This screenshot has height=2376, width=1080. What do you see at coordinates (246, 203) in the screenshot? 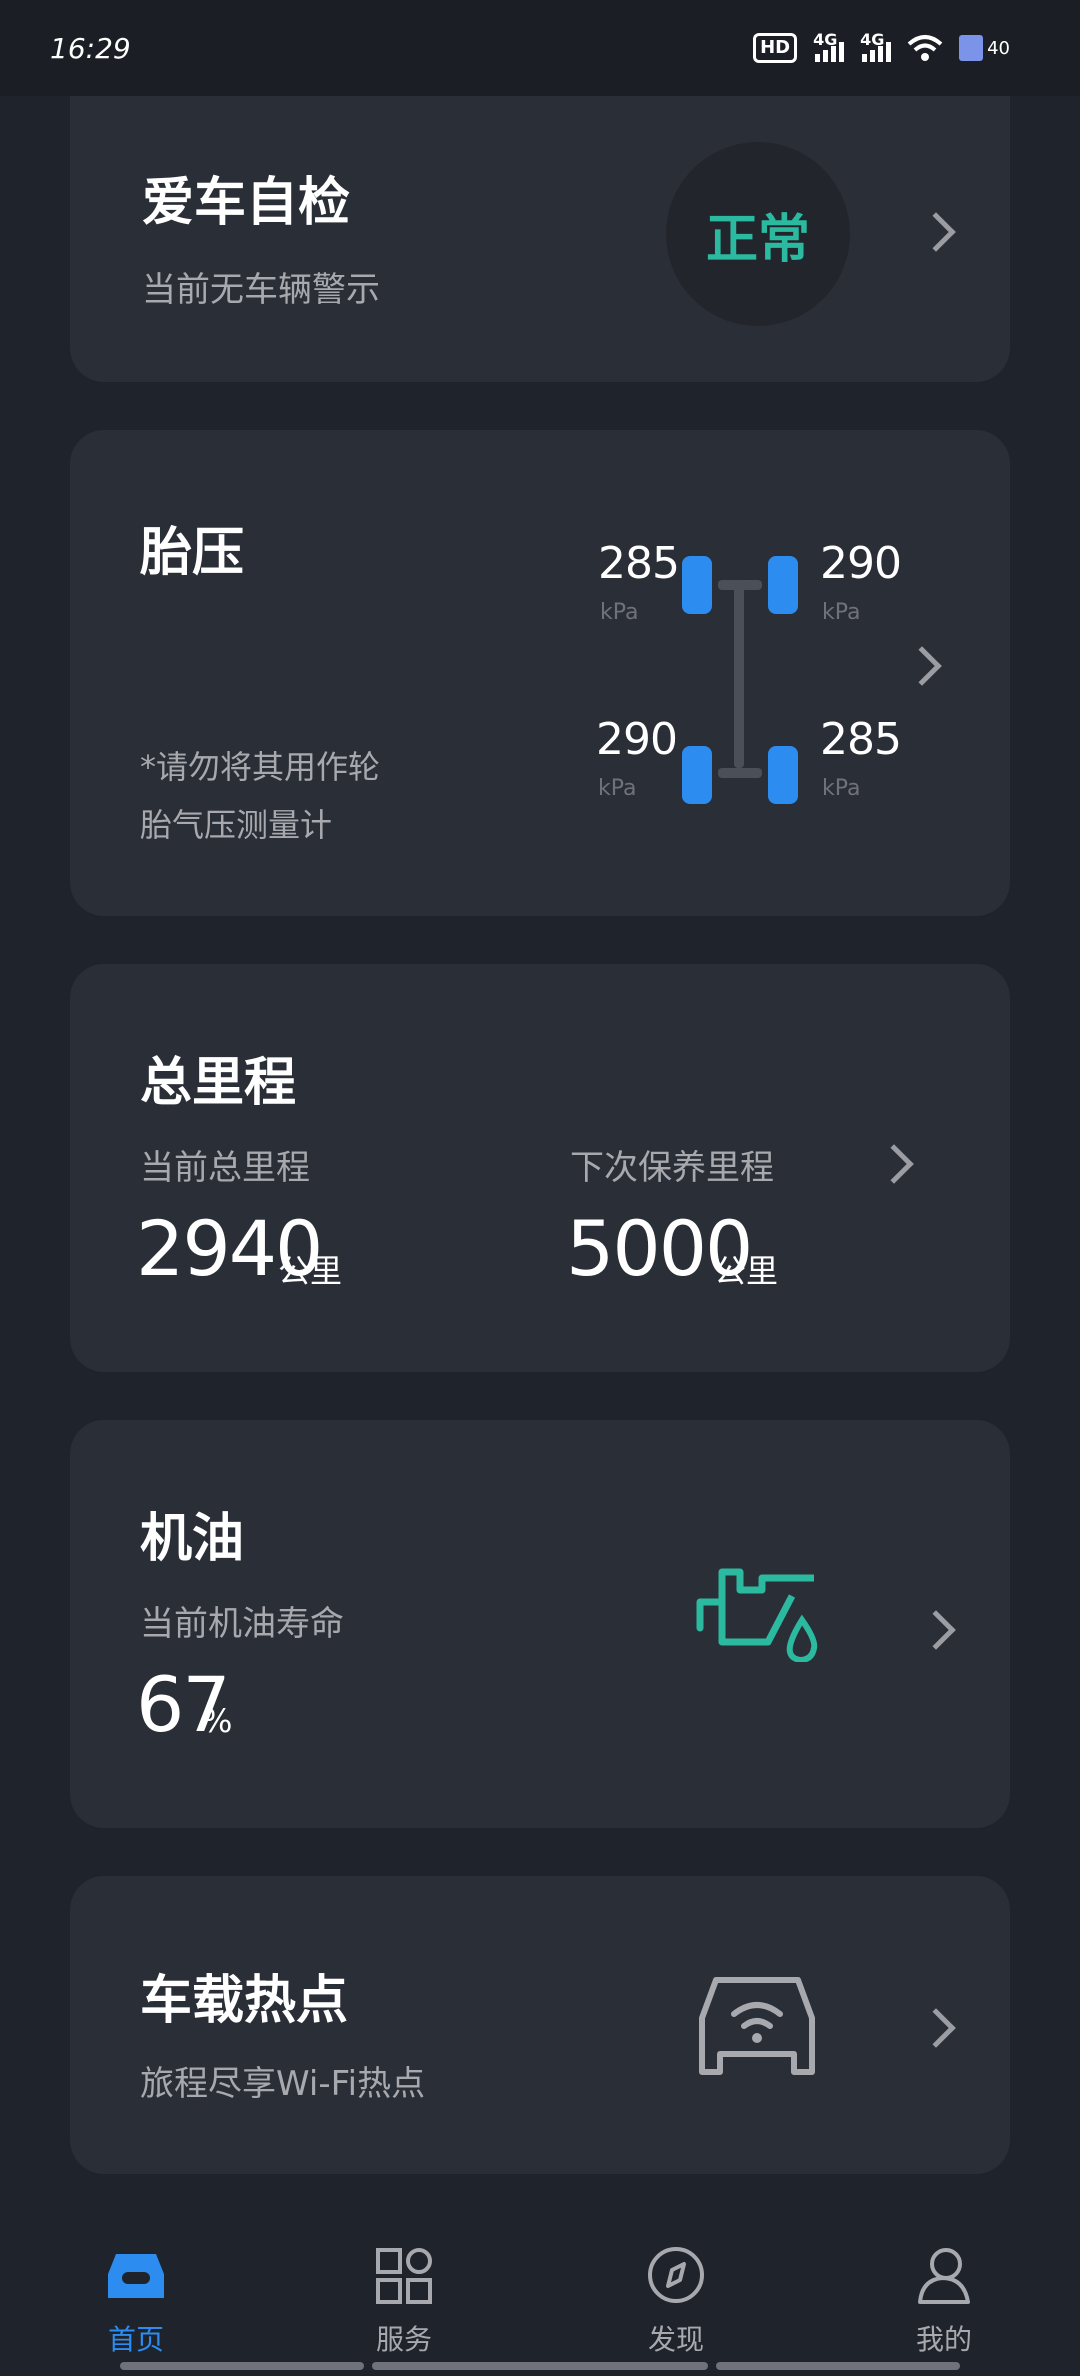
I see `self-check-title: 爱车自检` at bounding box center [246, 203].